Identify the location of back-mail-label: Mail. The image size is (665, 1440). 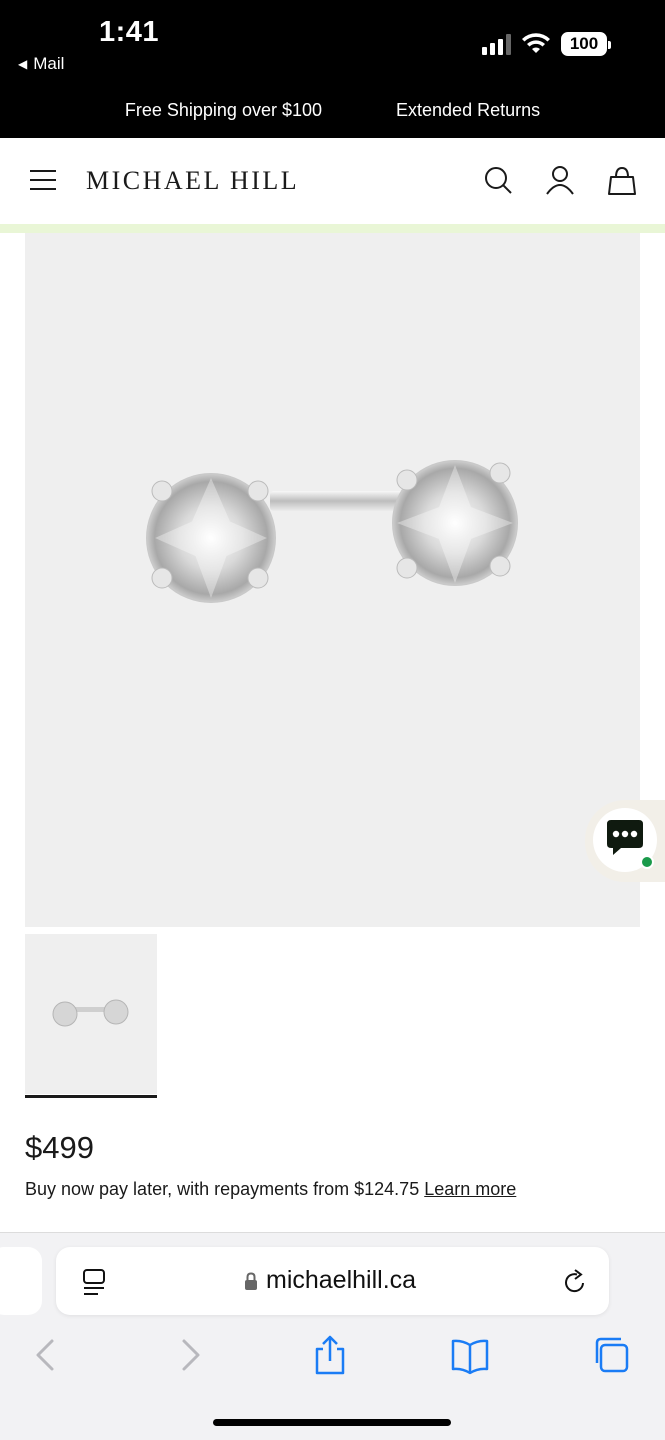
(49, 63).